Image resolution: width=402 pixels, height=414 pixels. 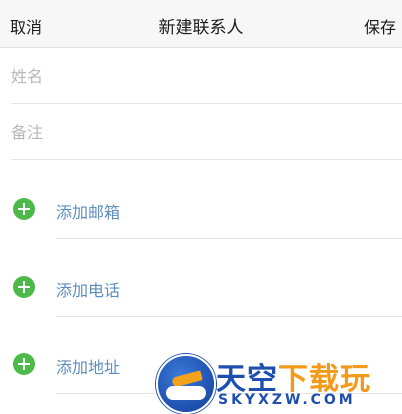 What do you see at coordinates (380, 26) in the screenshot?
I see `save-button: 保存` at bounding box center [380, 26].